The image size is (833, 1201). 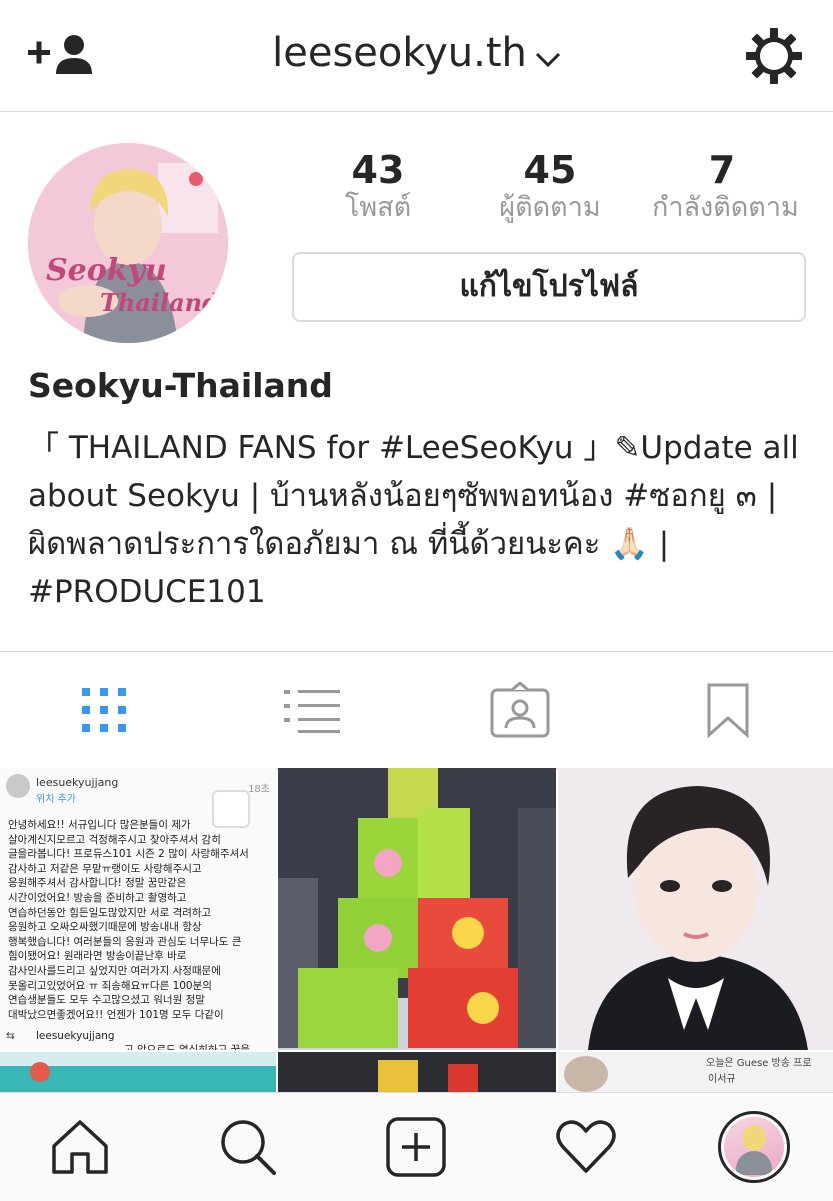 I want to click on comment-text: 고 앞으로도 열심히하고 꿈을, so click(x=187, y=1047).